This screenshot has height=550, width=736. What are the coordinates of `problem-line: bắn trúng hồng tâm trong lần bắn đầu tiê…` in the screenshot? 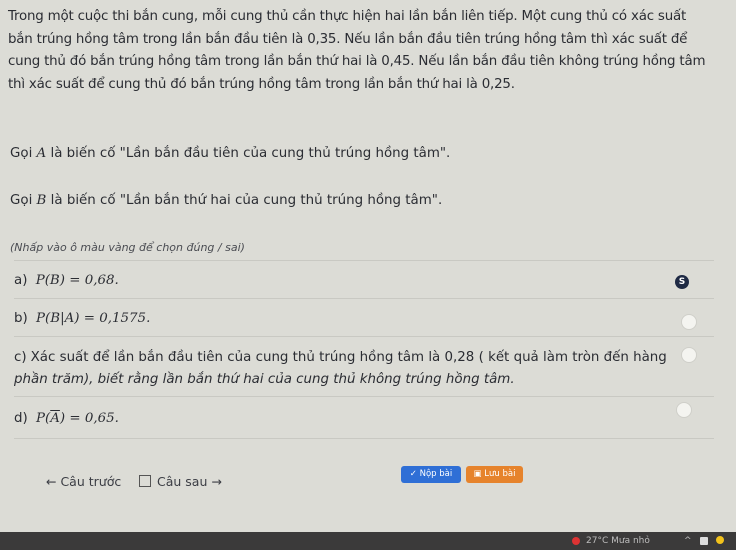 It's located at (348, 39).